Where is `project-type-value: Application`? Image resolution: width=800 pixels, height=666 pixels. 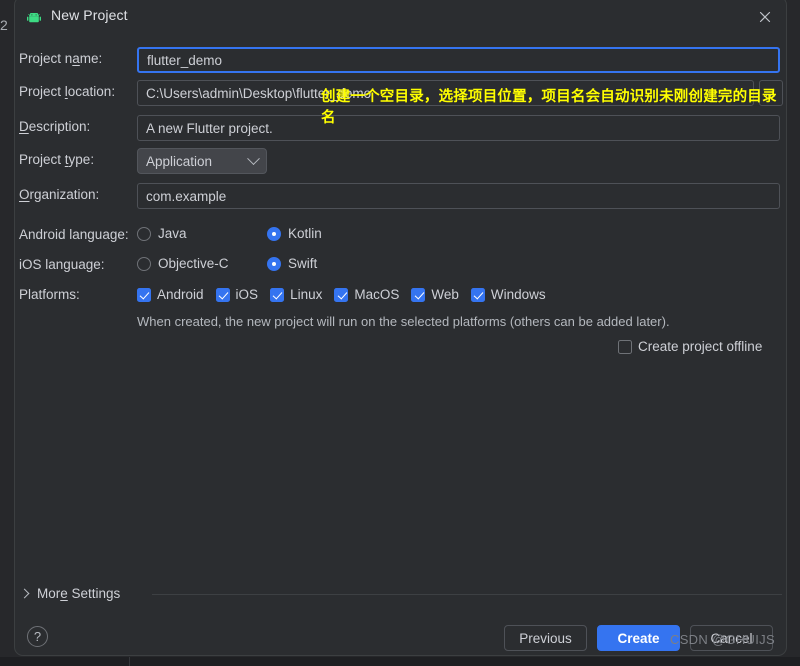
project-type-value: Application is located at coordinates (179, 161).